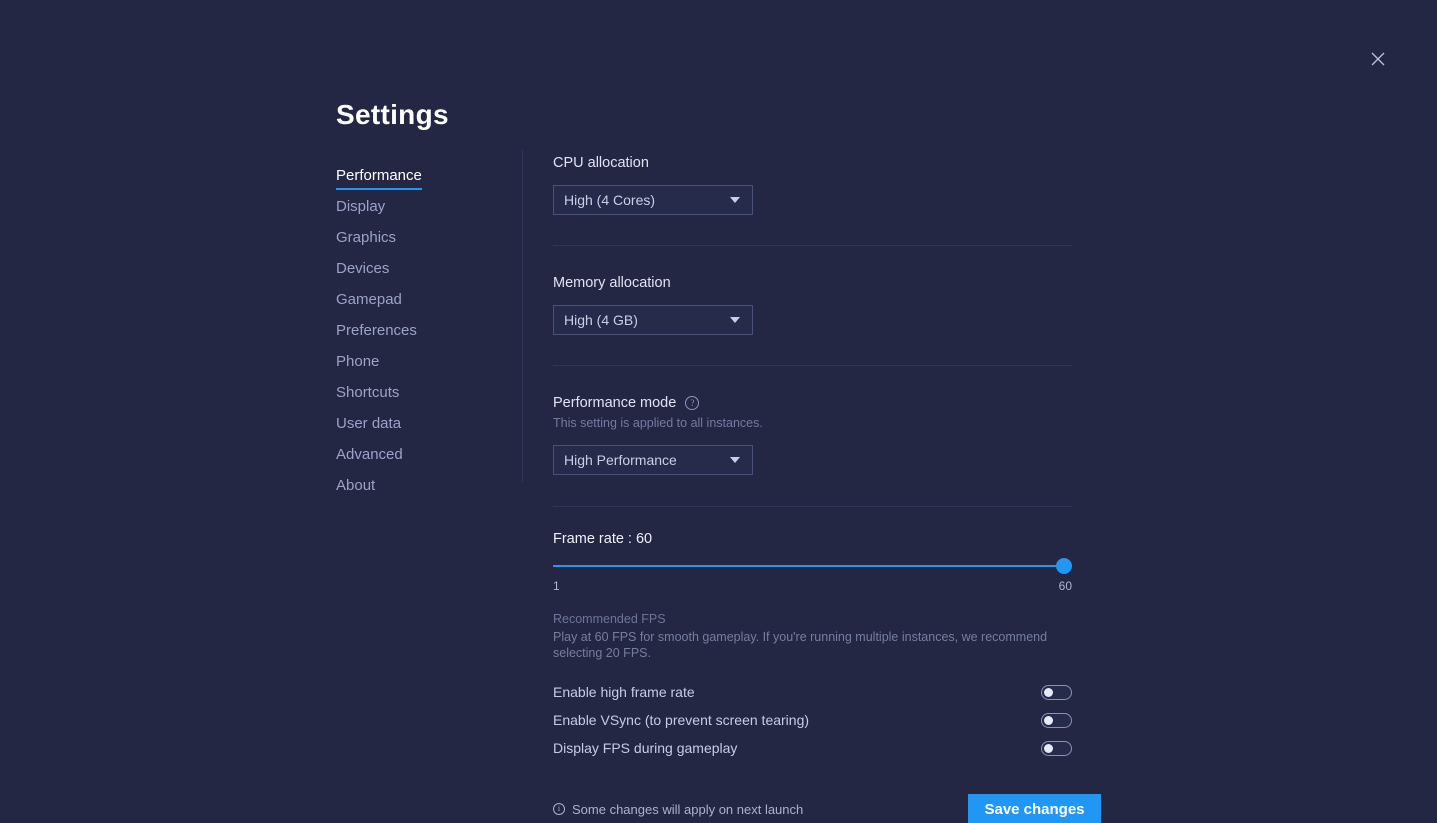 The width and height of the screenshot is (1437, 823). I want to click on toggle-row-display-fps: Display FPS during gameplay, so click(812, 748).